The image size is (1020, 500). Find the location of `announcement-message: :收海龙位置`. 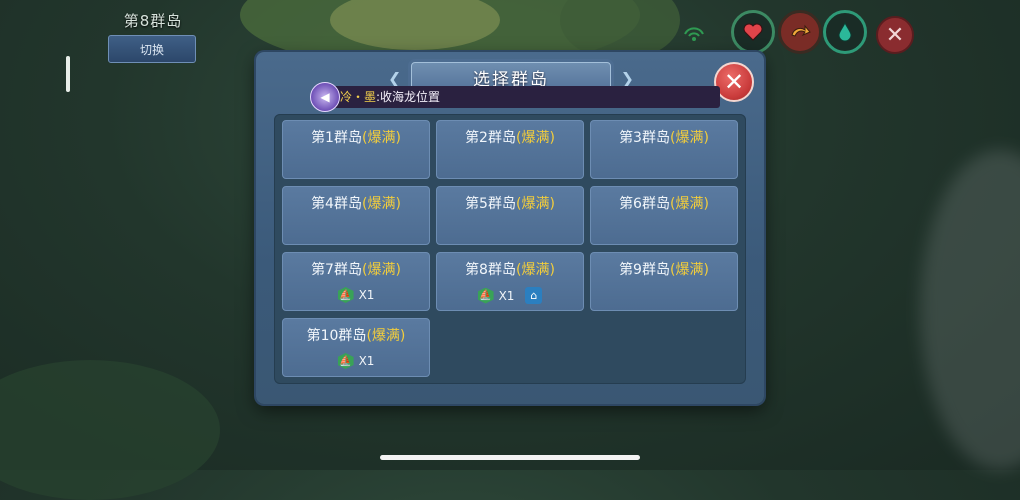

announcement-message: :收海龙位置 is located at coordinates (408, 97).